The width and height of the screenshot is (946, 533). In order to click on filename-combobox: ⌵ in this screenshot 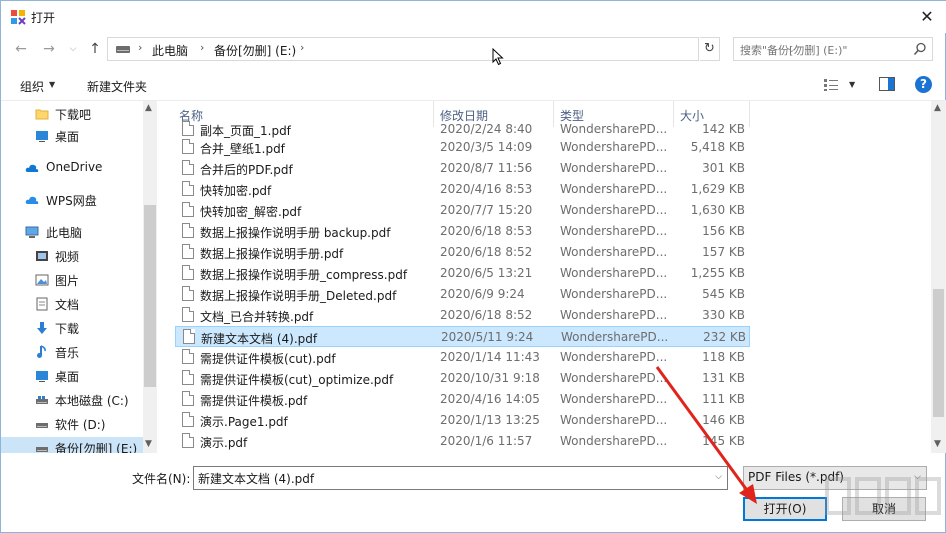, I will do `click(460, 478)`.